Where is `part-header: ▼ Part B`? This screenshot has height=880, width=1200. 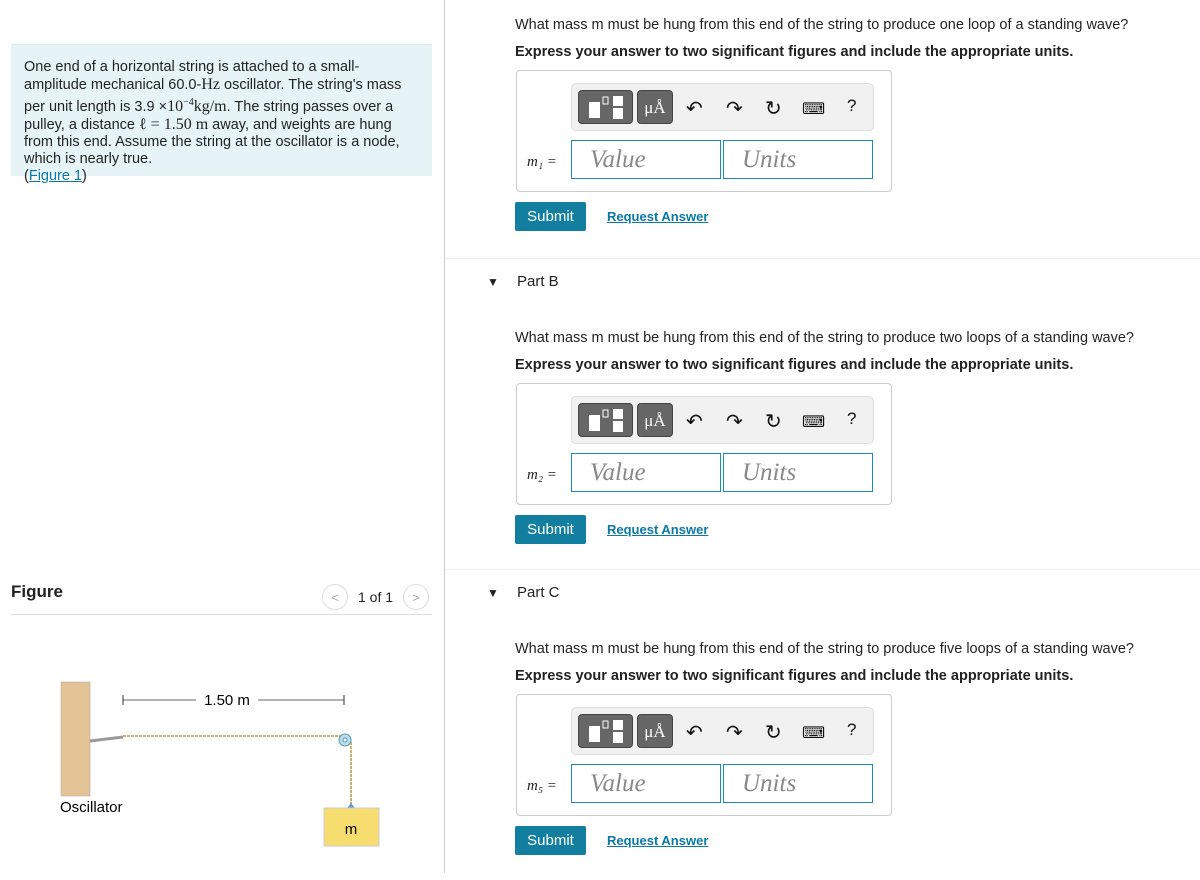 part-header: ▼ Part B is located at coordinates (822, 282).